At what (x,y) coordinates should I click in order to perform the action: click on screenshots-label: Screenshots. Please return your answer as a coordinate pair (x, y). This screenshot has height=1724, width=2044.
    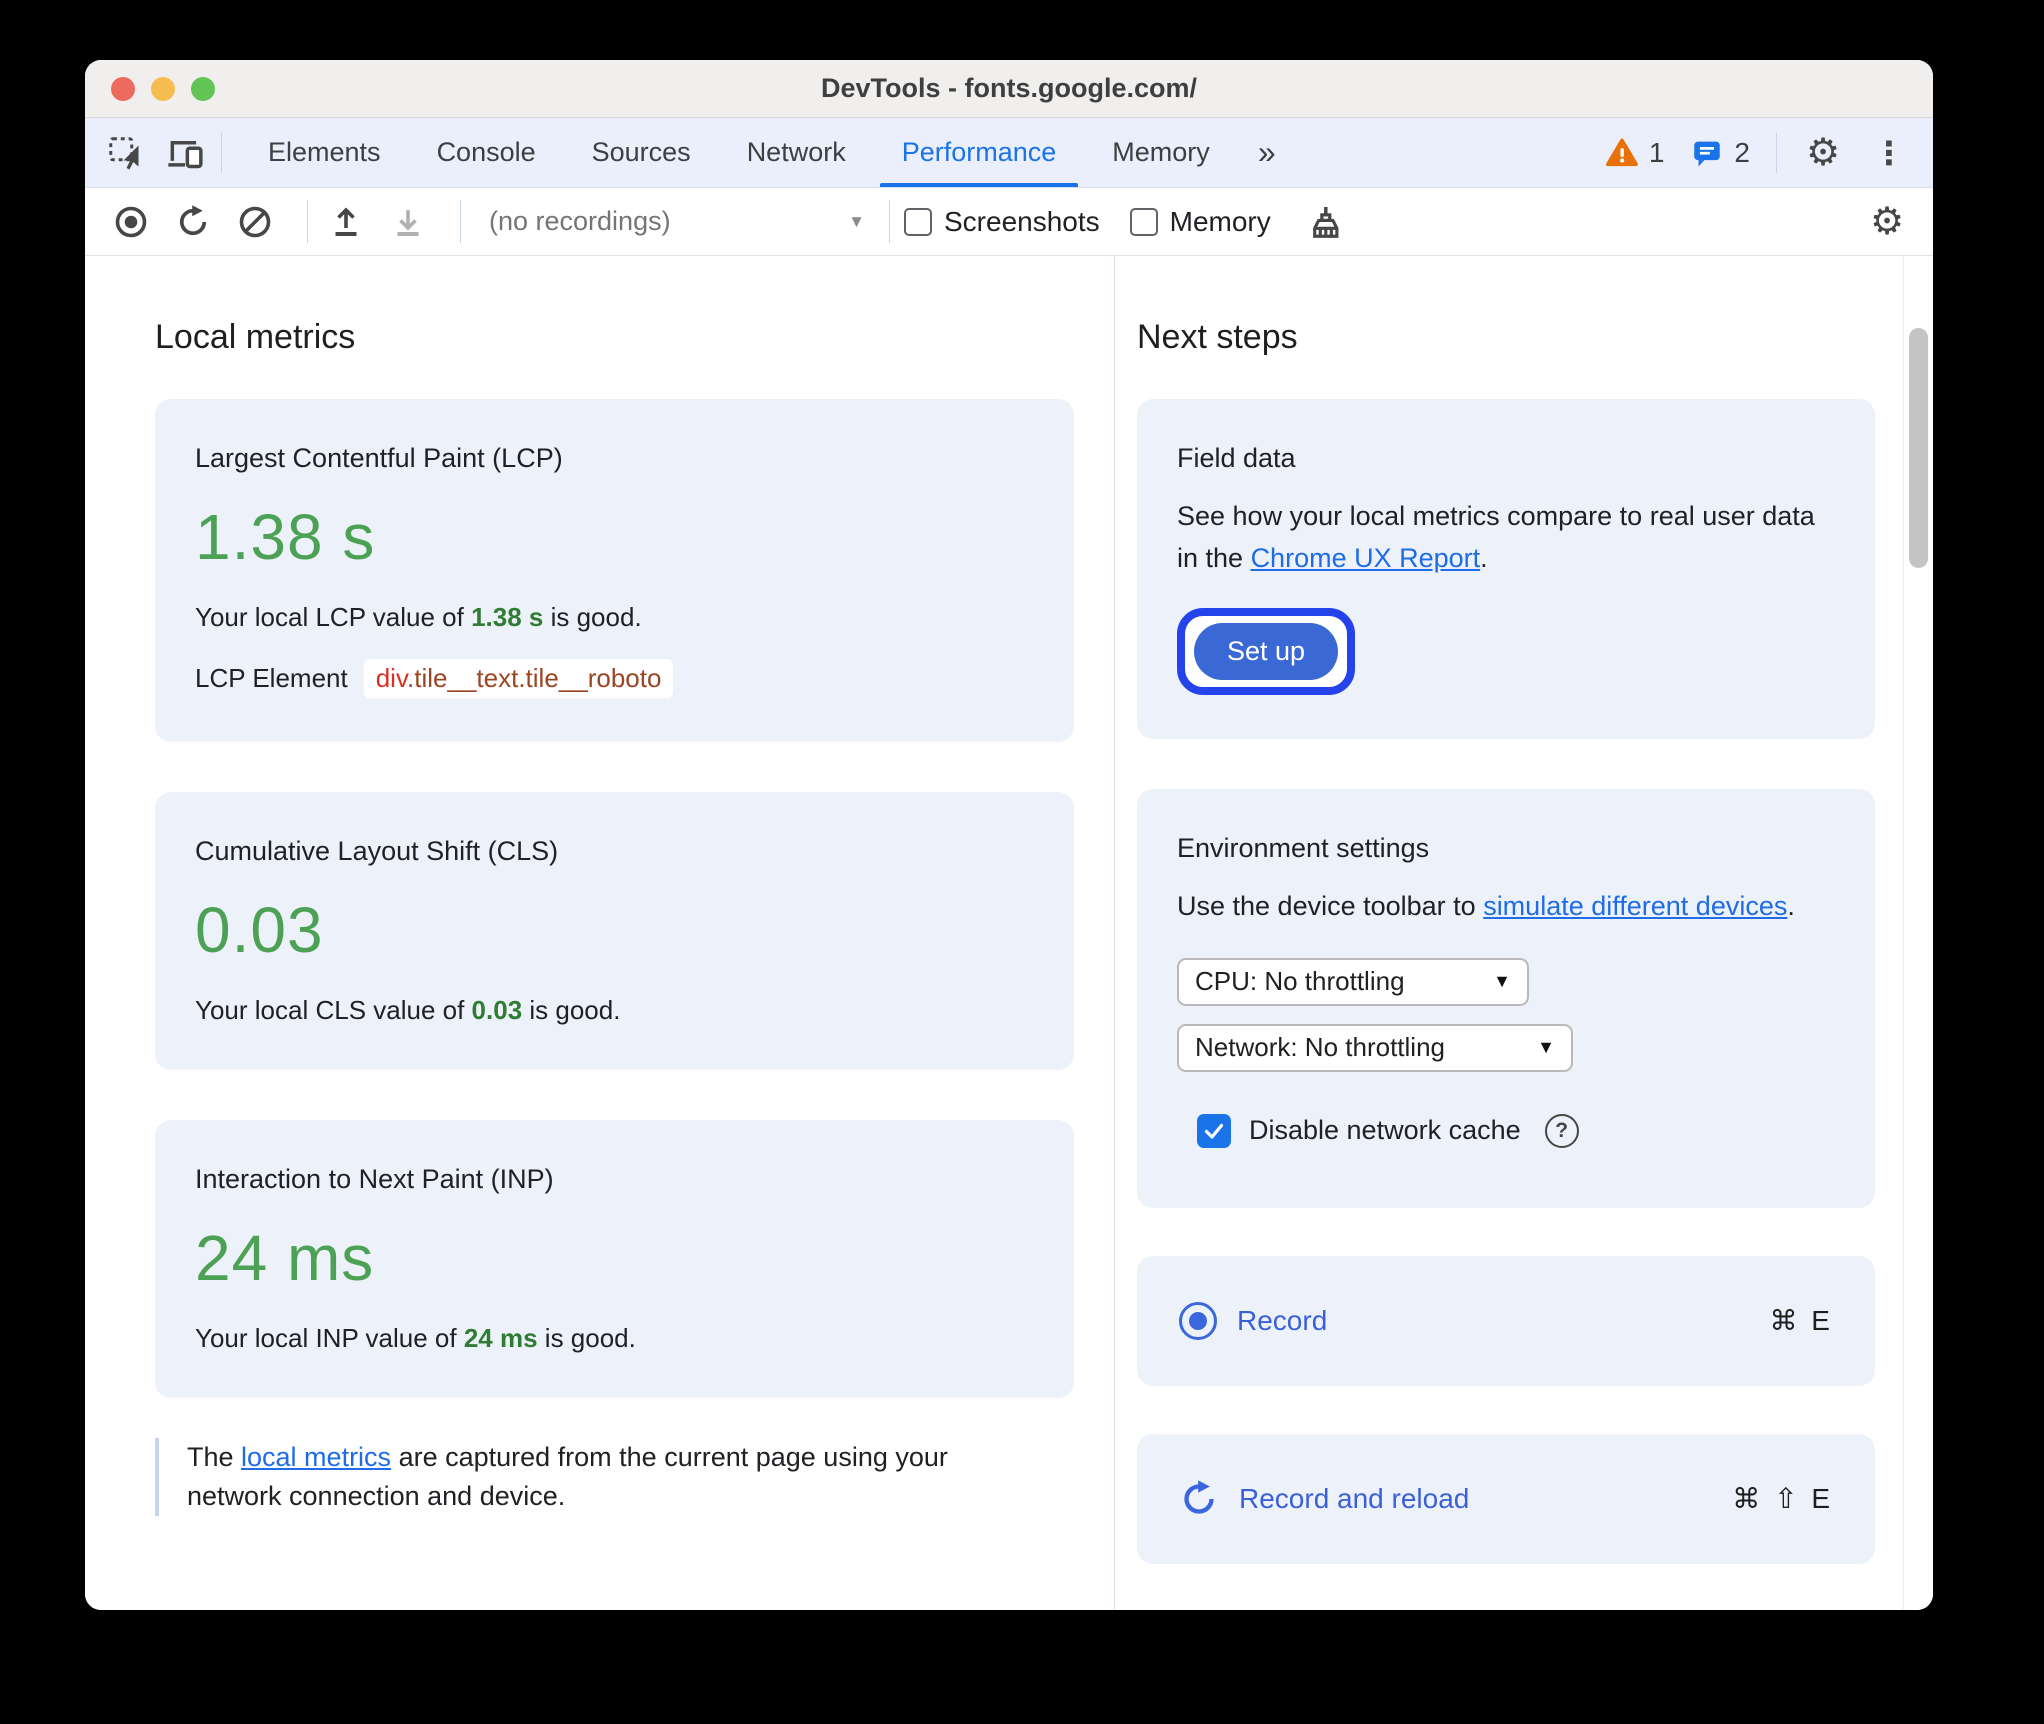
    Looking at the image, I should click on (1022, 221).